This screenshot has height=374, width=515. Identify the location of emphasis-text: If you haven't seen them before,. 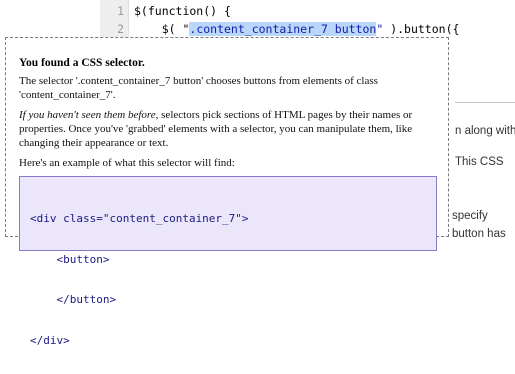
(89, 115).